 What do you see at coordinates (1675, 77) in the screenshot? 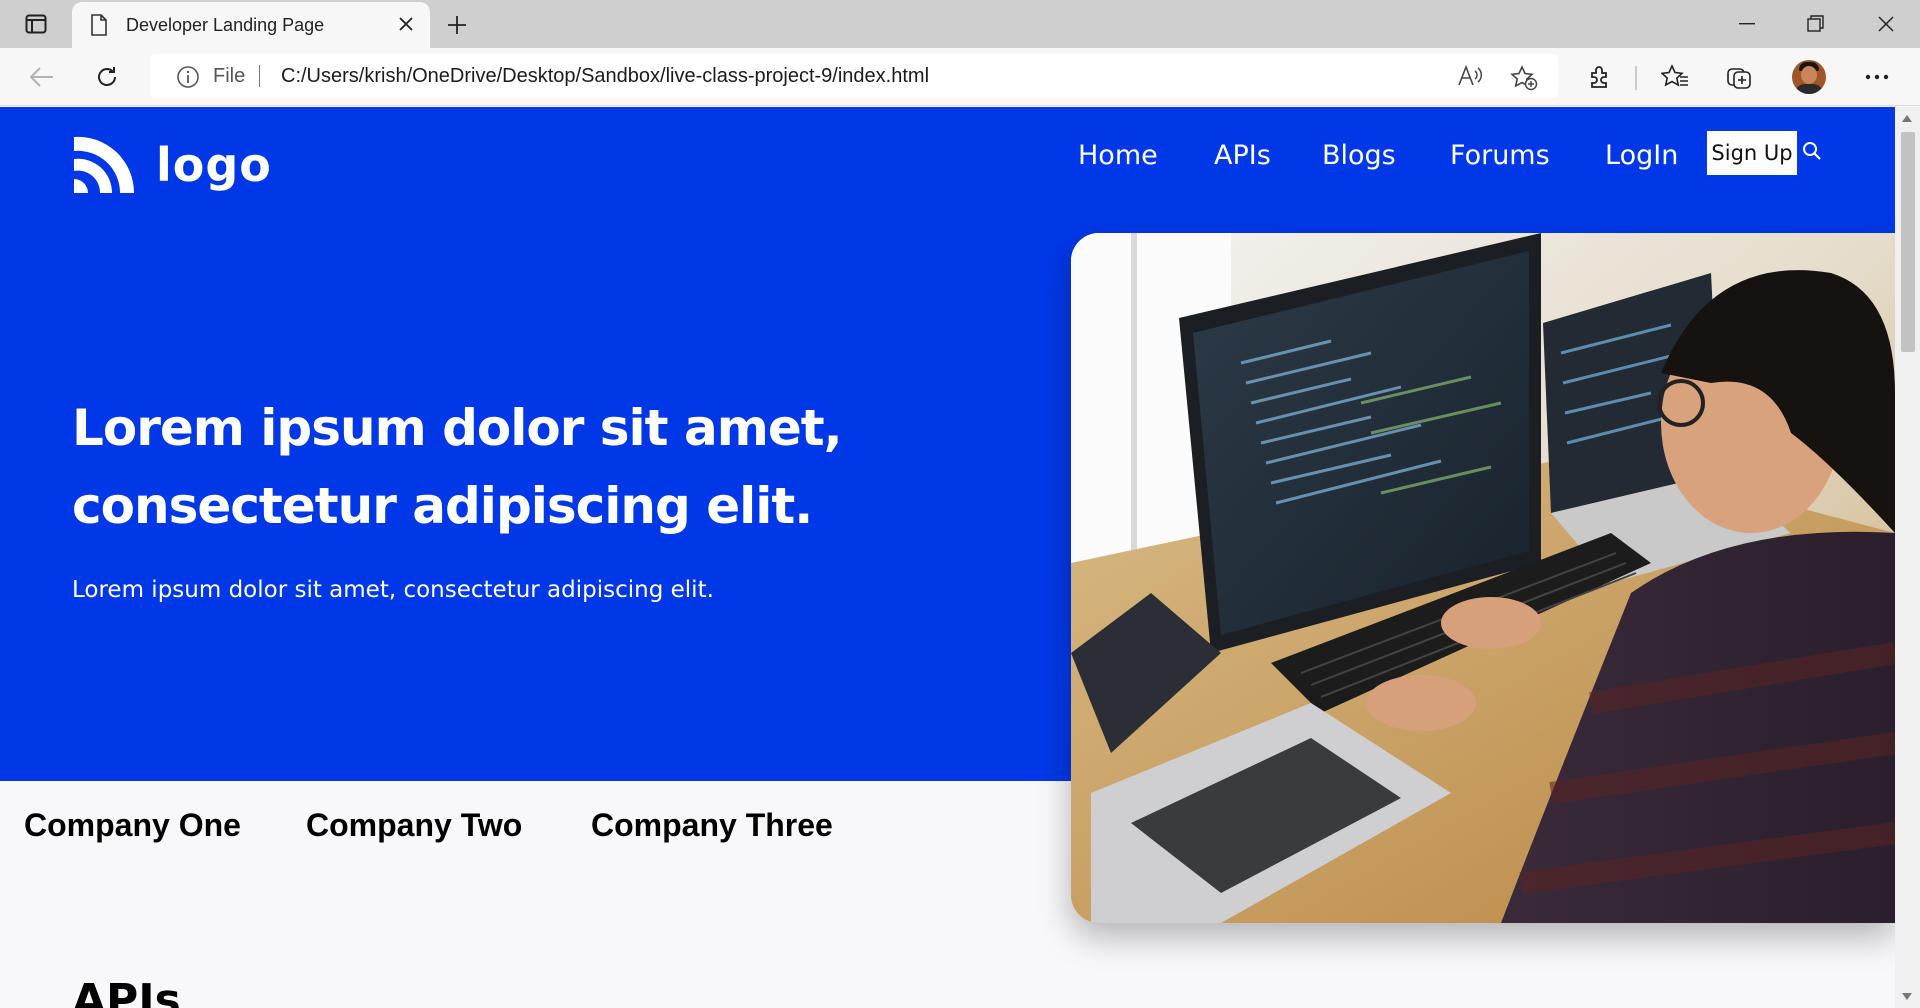
I see `favorites-icon` at bounding box center [1675, 77].